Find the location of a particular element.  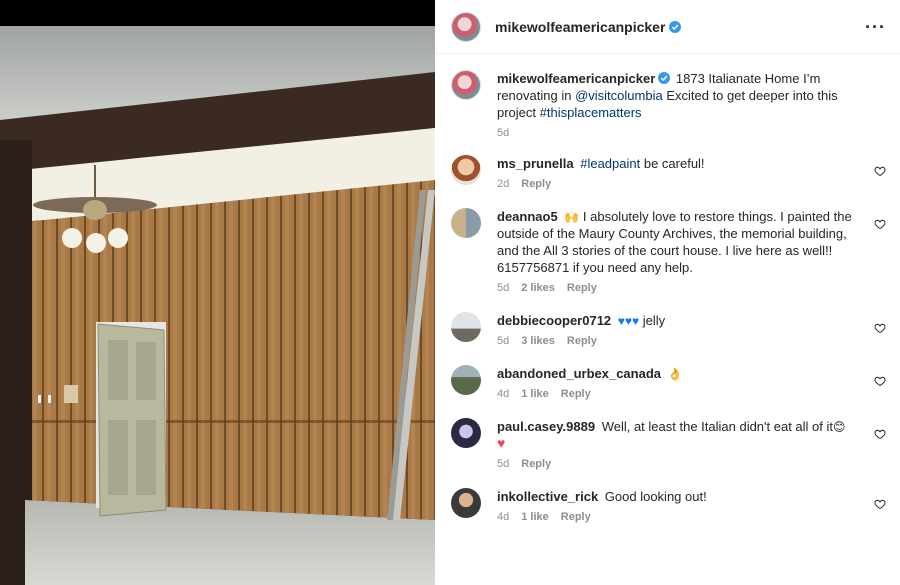

comment-likes: 3 likes is located at coordinates (538, 341).